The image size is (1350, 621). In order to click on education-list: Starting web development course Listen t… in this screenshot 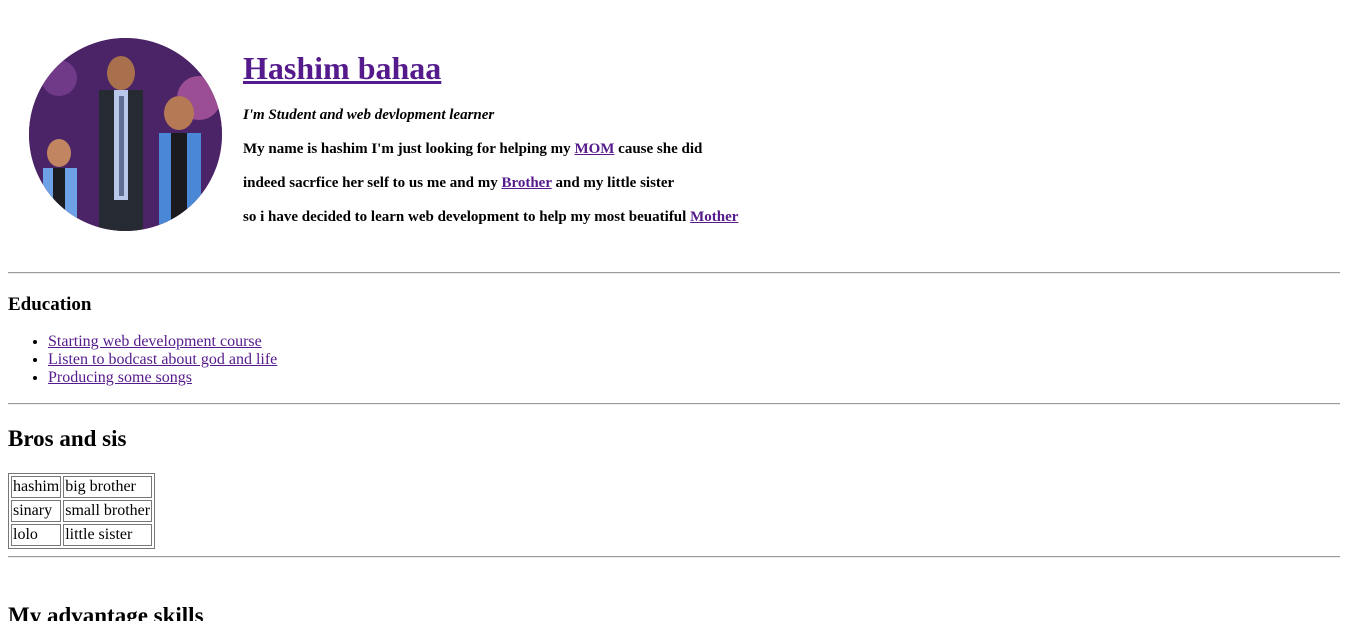, I will do `click(142, 360)`.